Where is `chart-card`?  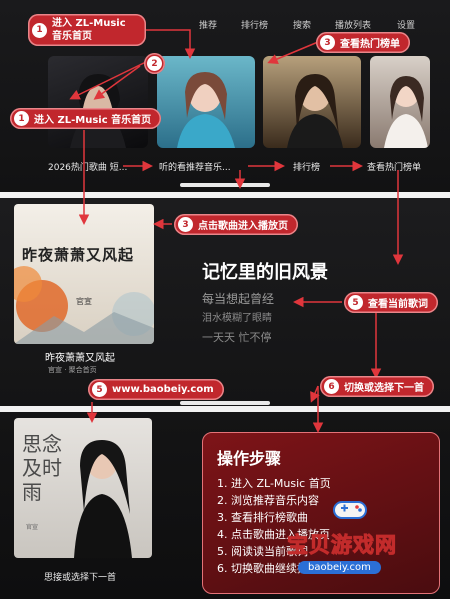 chart-card is located at coordinates (312, 102).